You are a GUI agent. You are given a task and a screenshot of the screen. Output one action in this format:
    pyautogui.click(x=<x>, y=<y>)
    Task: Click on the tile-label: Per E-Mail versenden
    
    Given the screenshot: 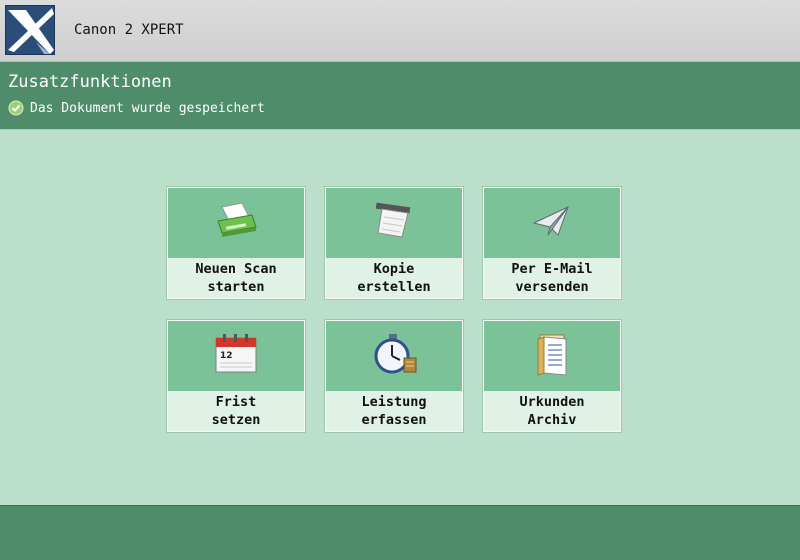 What is the action you would take?
    pyautogui.click(x=552, y=278)
    